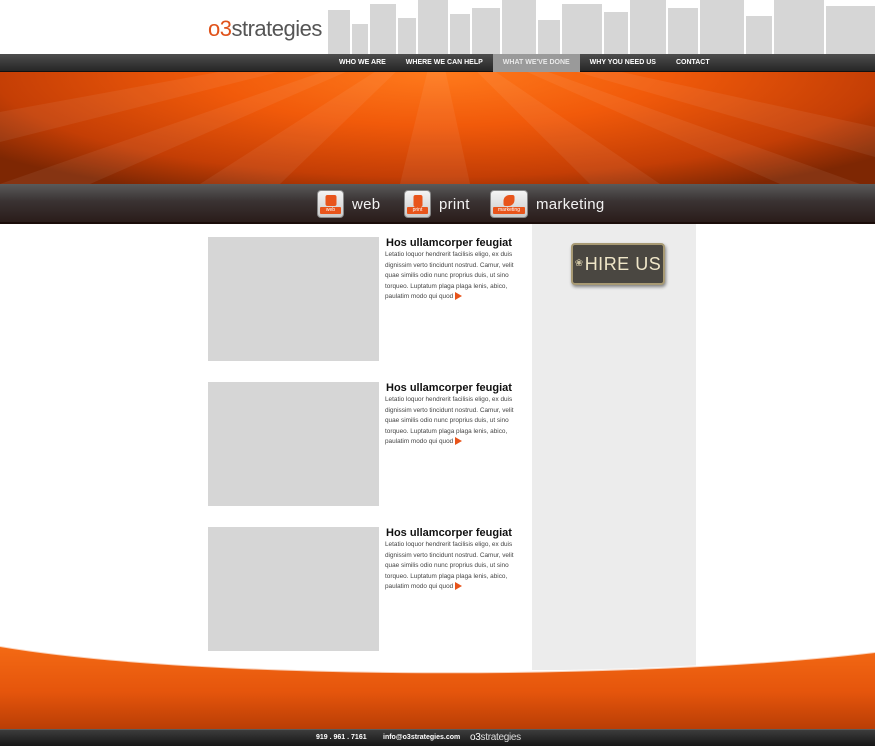  Describe the element at coordinates (366, 204) in the screenshot. I see `service-web-label: web` at that location.